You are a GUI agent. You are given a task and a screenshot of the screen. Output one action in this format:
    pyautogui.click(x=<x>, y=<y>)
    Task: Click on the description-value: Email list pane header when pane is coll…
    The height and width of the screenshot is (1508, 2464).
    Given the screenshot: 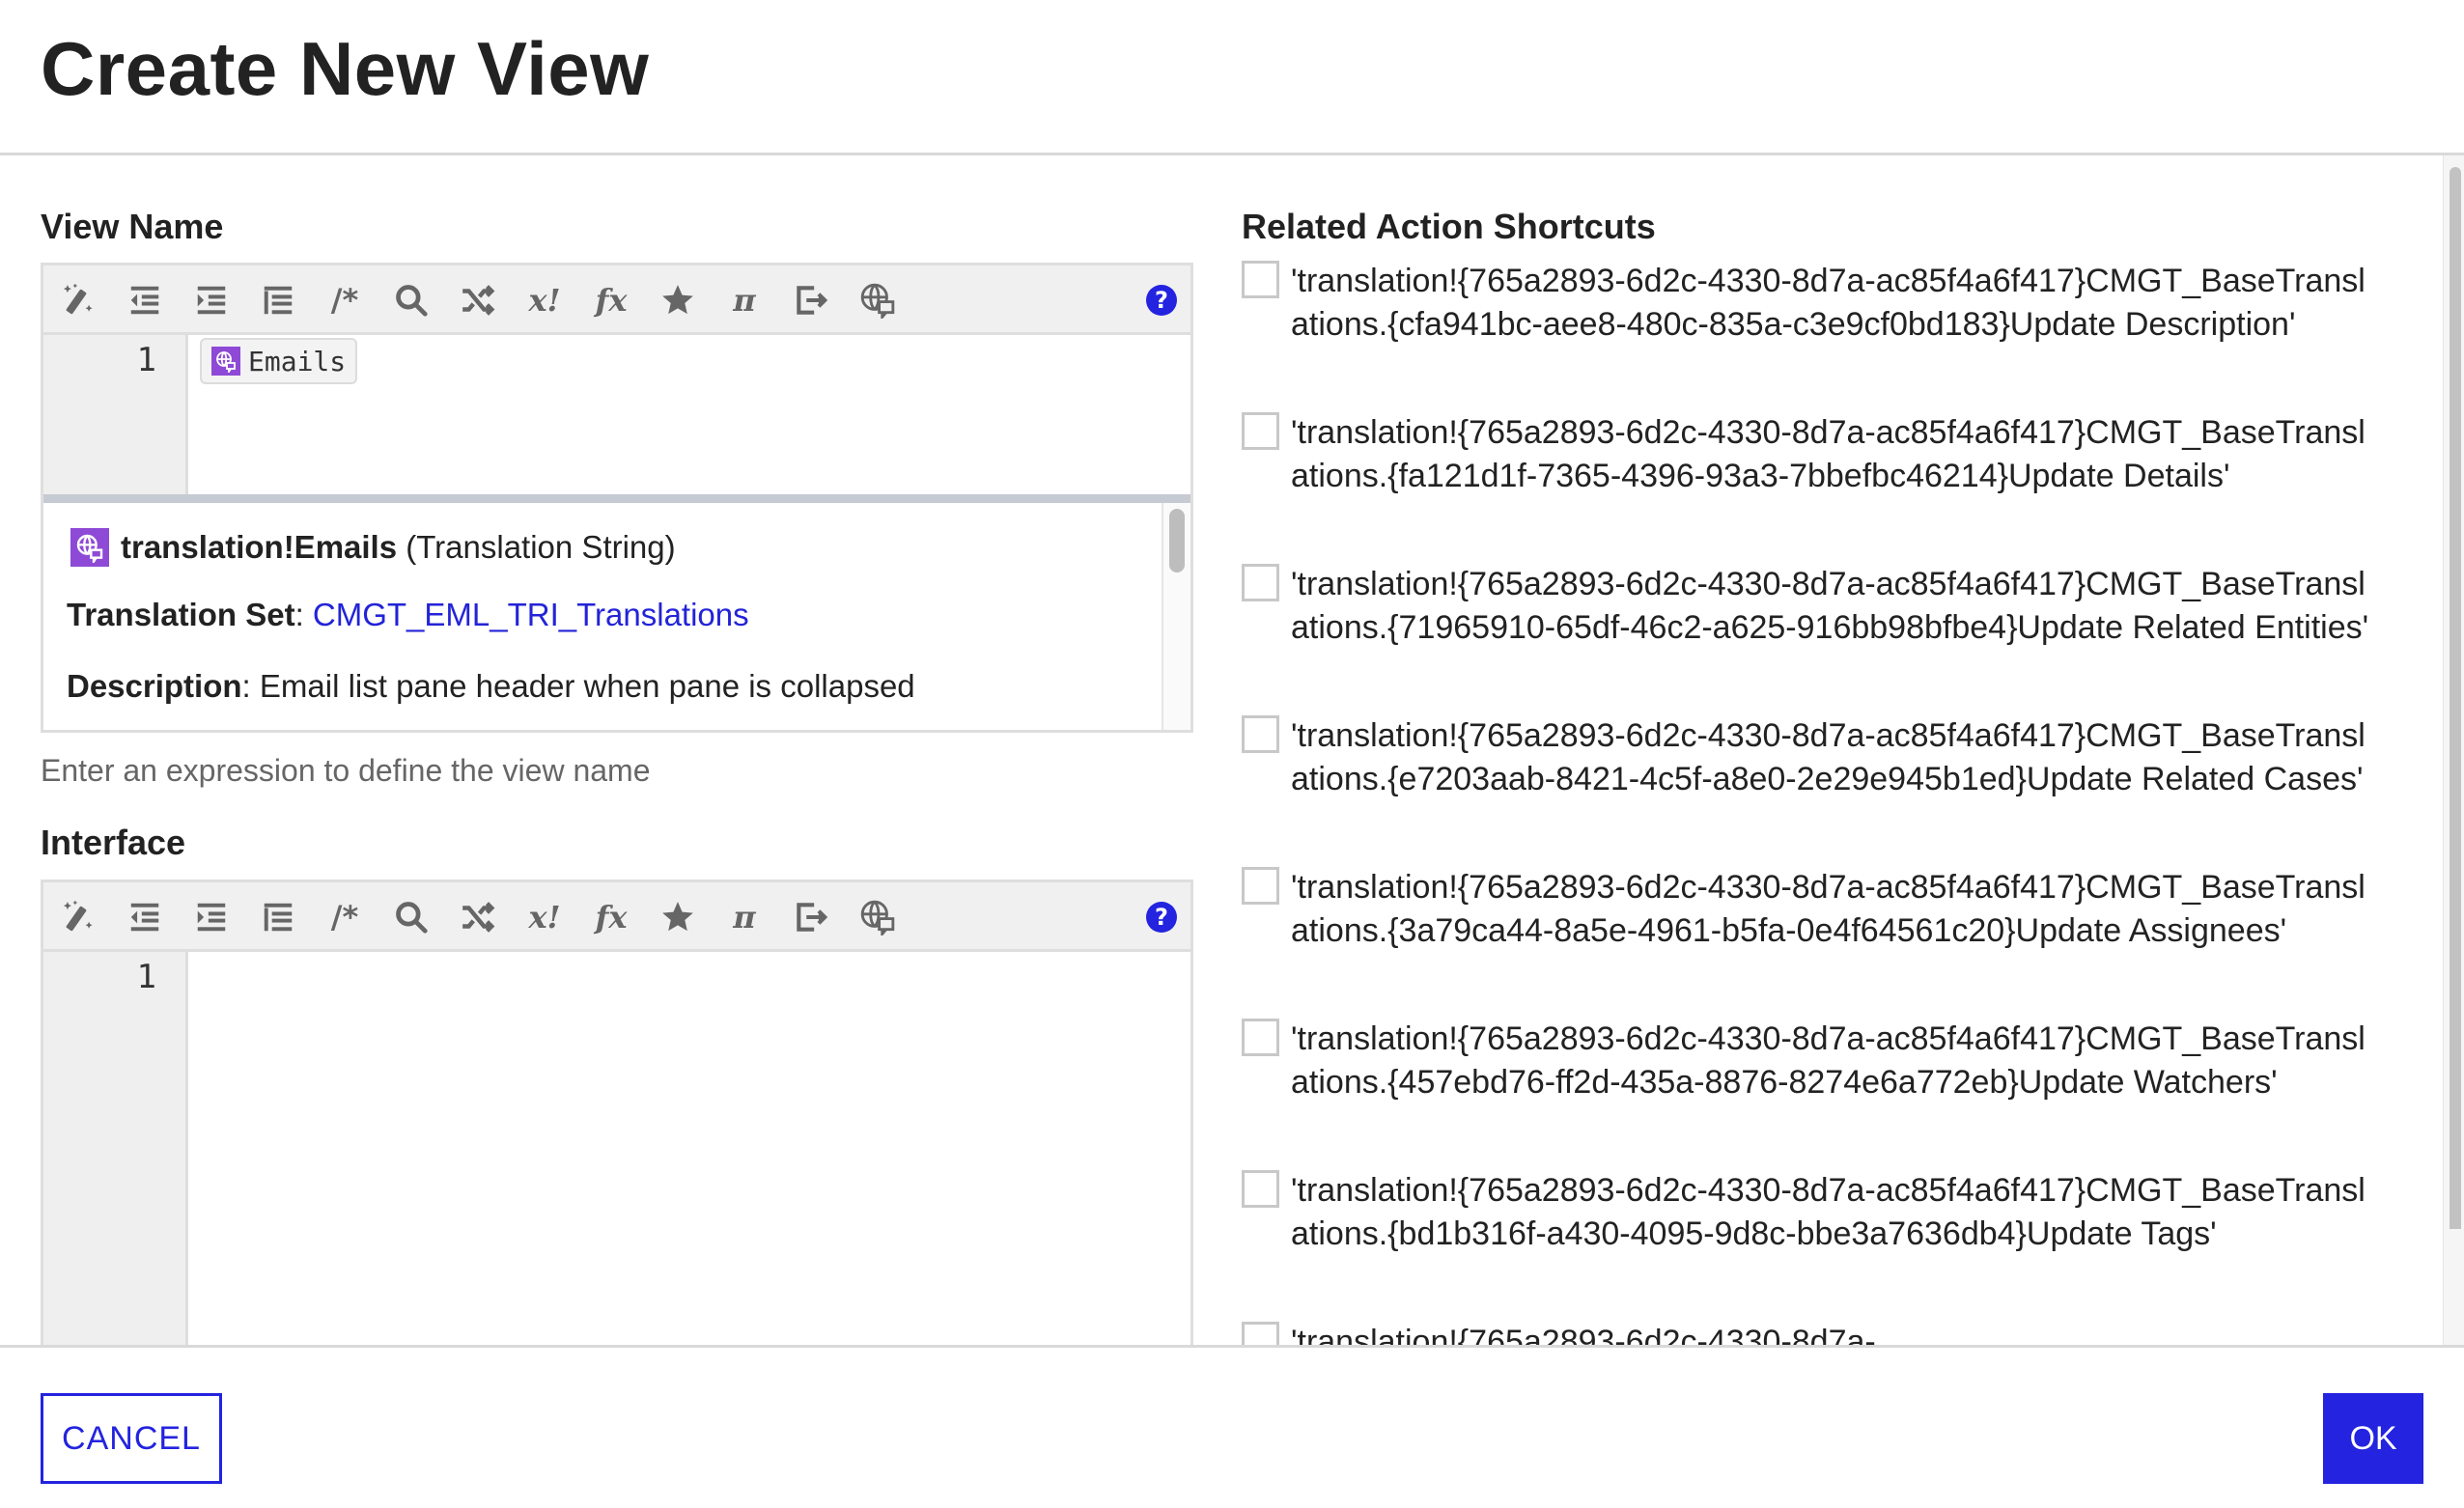 What is the action you would take?
    pyautogui.click(x=587, y=686)
    